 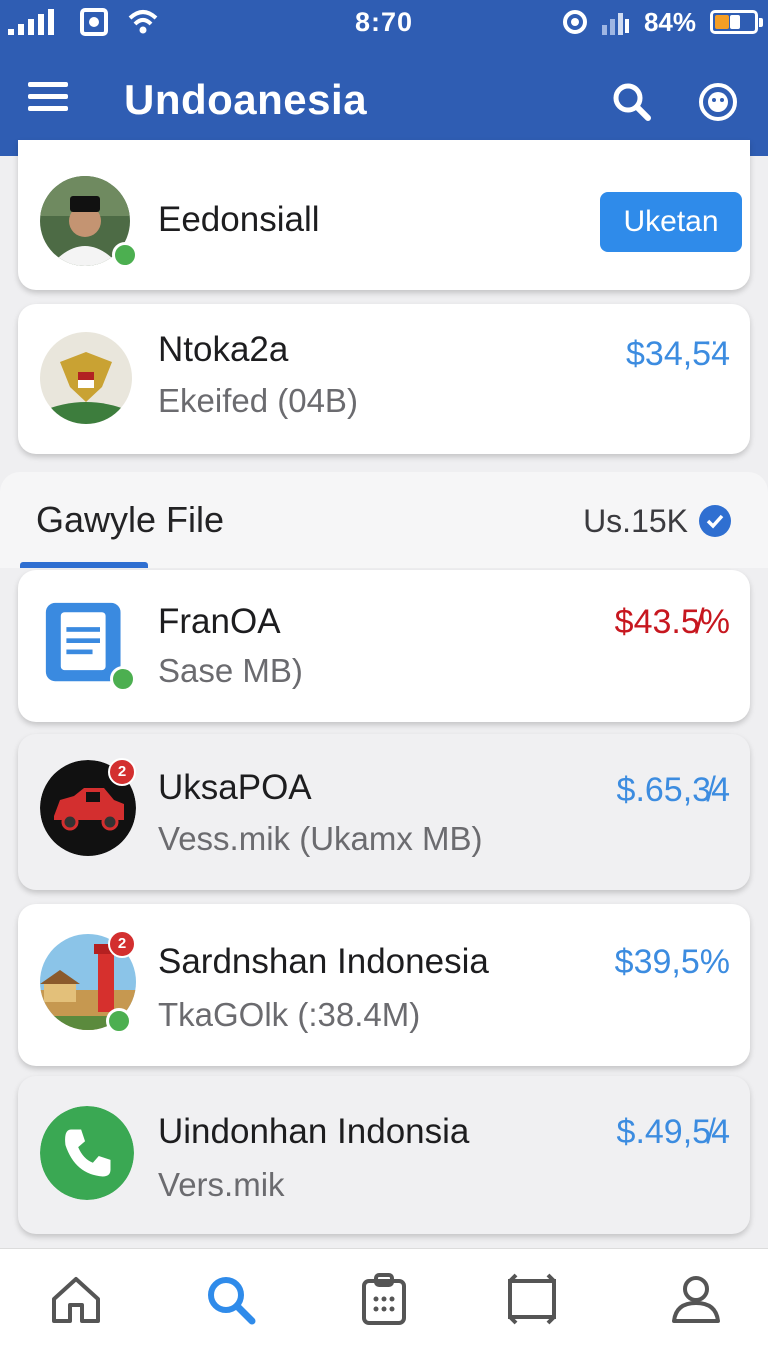 I want to click on status-bar: 8:70 84%, so click(x=384, y=24).